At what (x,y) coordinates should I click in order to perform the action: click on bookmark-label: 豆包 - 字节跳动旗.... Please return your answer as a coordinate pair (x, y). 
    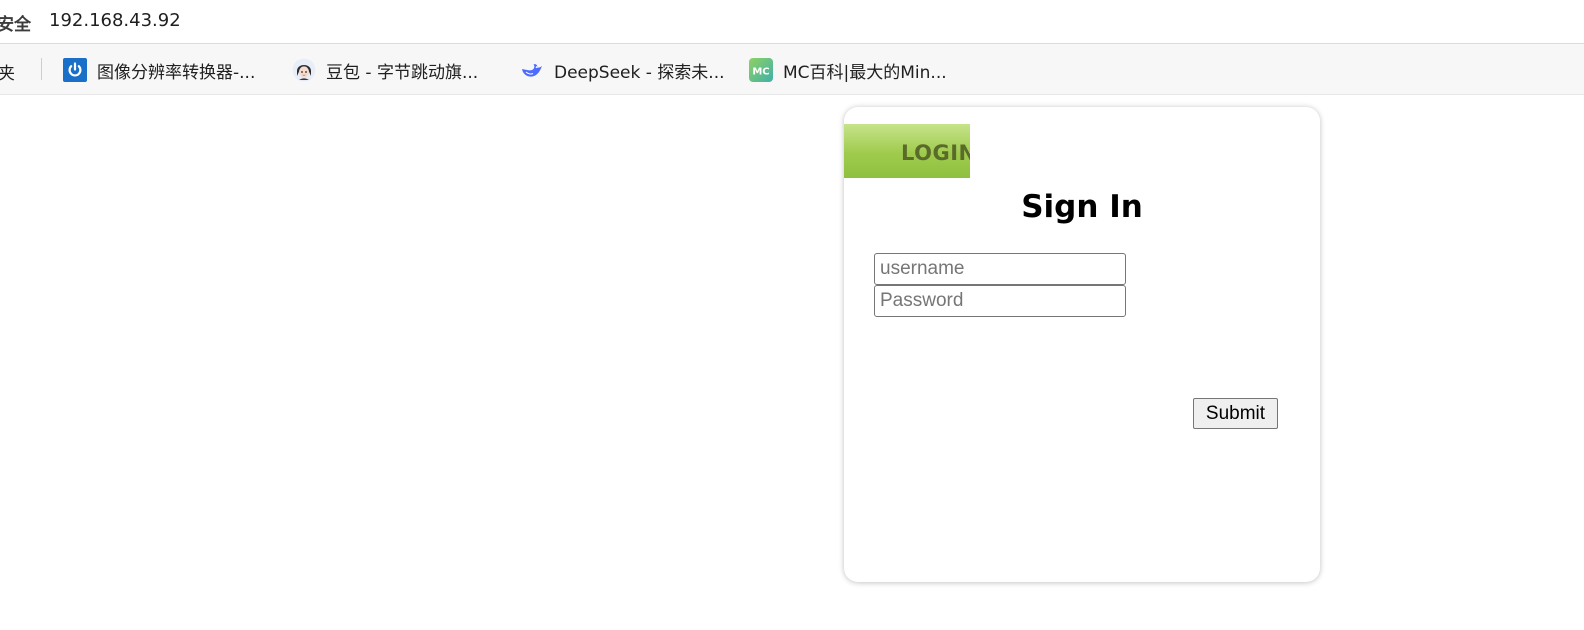
    Looking at the image, I should click on (402, 72).